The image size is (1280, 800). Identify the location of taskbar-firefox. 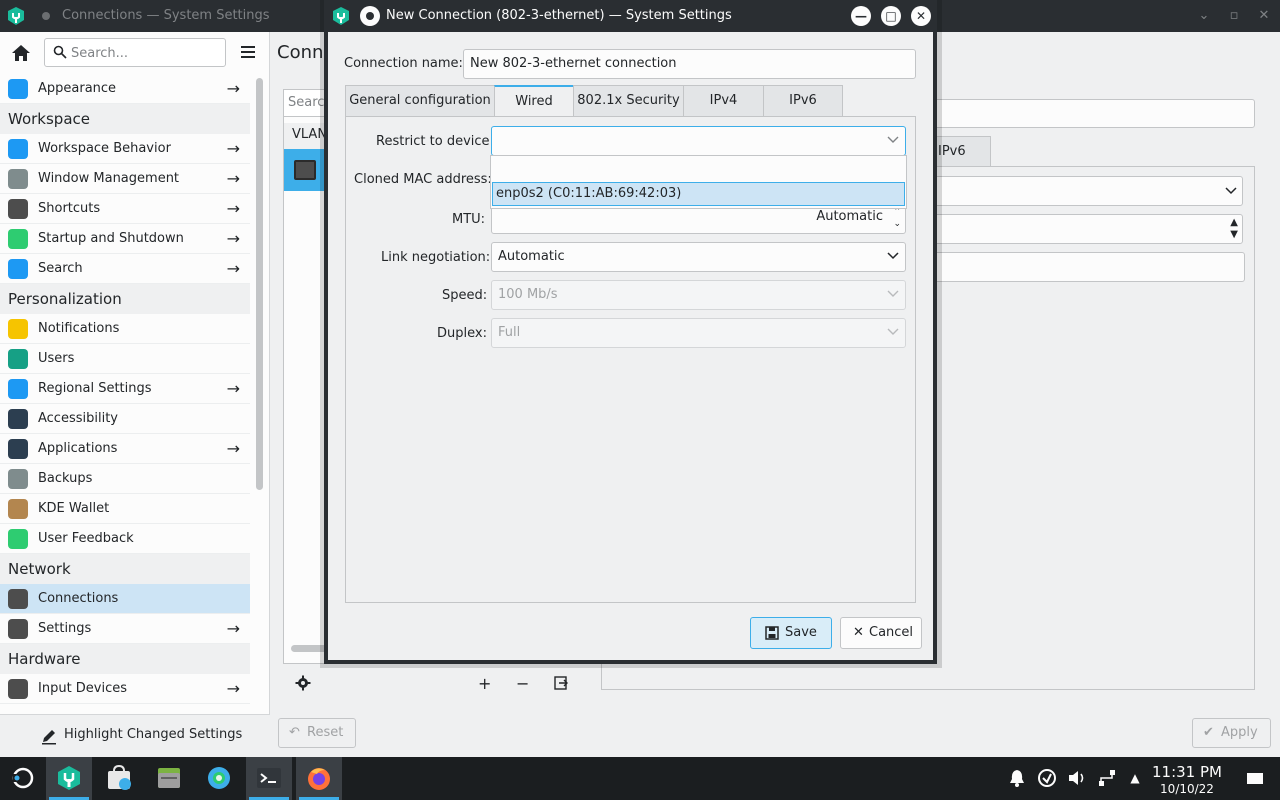
(319, 778).